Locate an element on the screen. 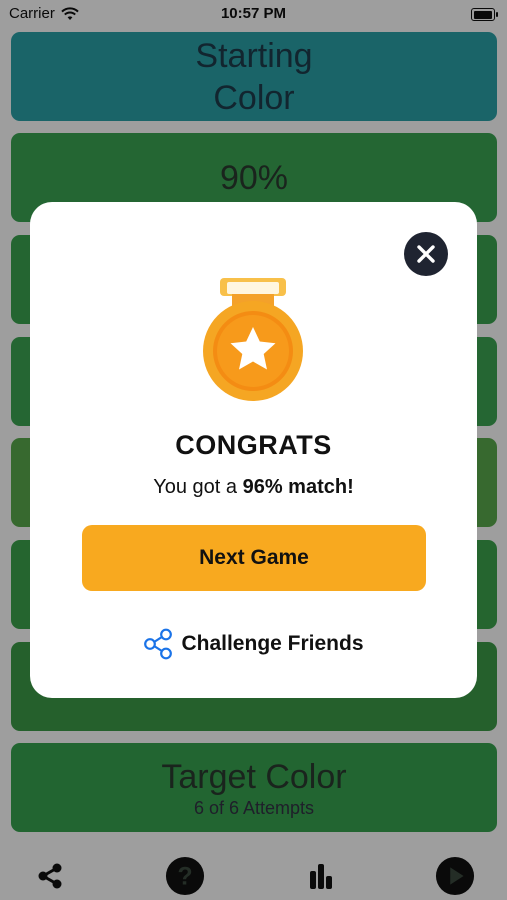 Image resolution: width=507 pixels, height=900 pixels. share-icon is located at coordinates (158, 644).